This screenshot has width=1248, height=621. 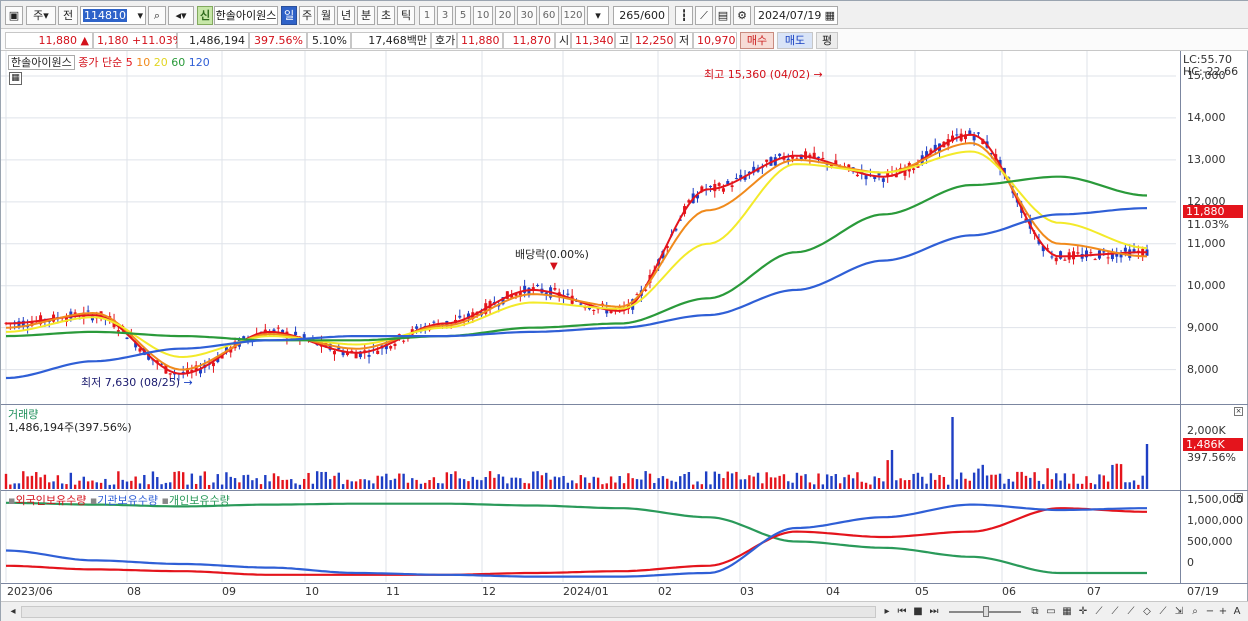 What do you see at coordinates (427, 15) in the screenshot?
I see `interval-1: 1` at bounding box center [427, 15].